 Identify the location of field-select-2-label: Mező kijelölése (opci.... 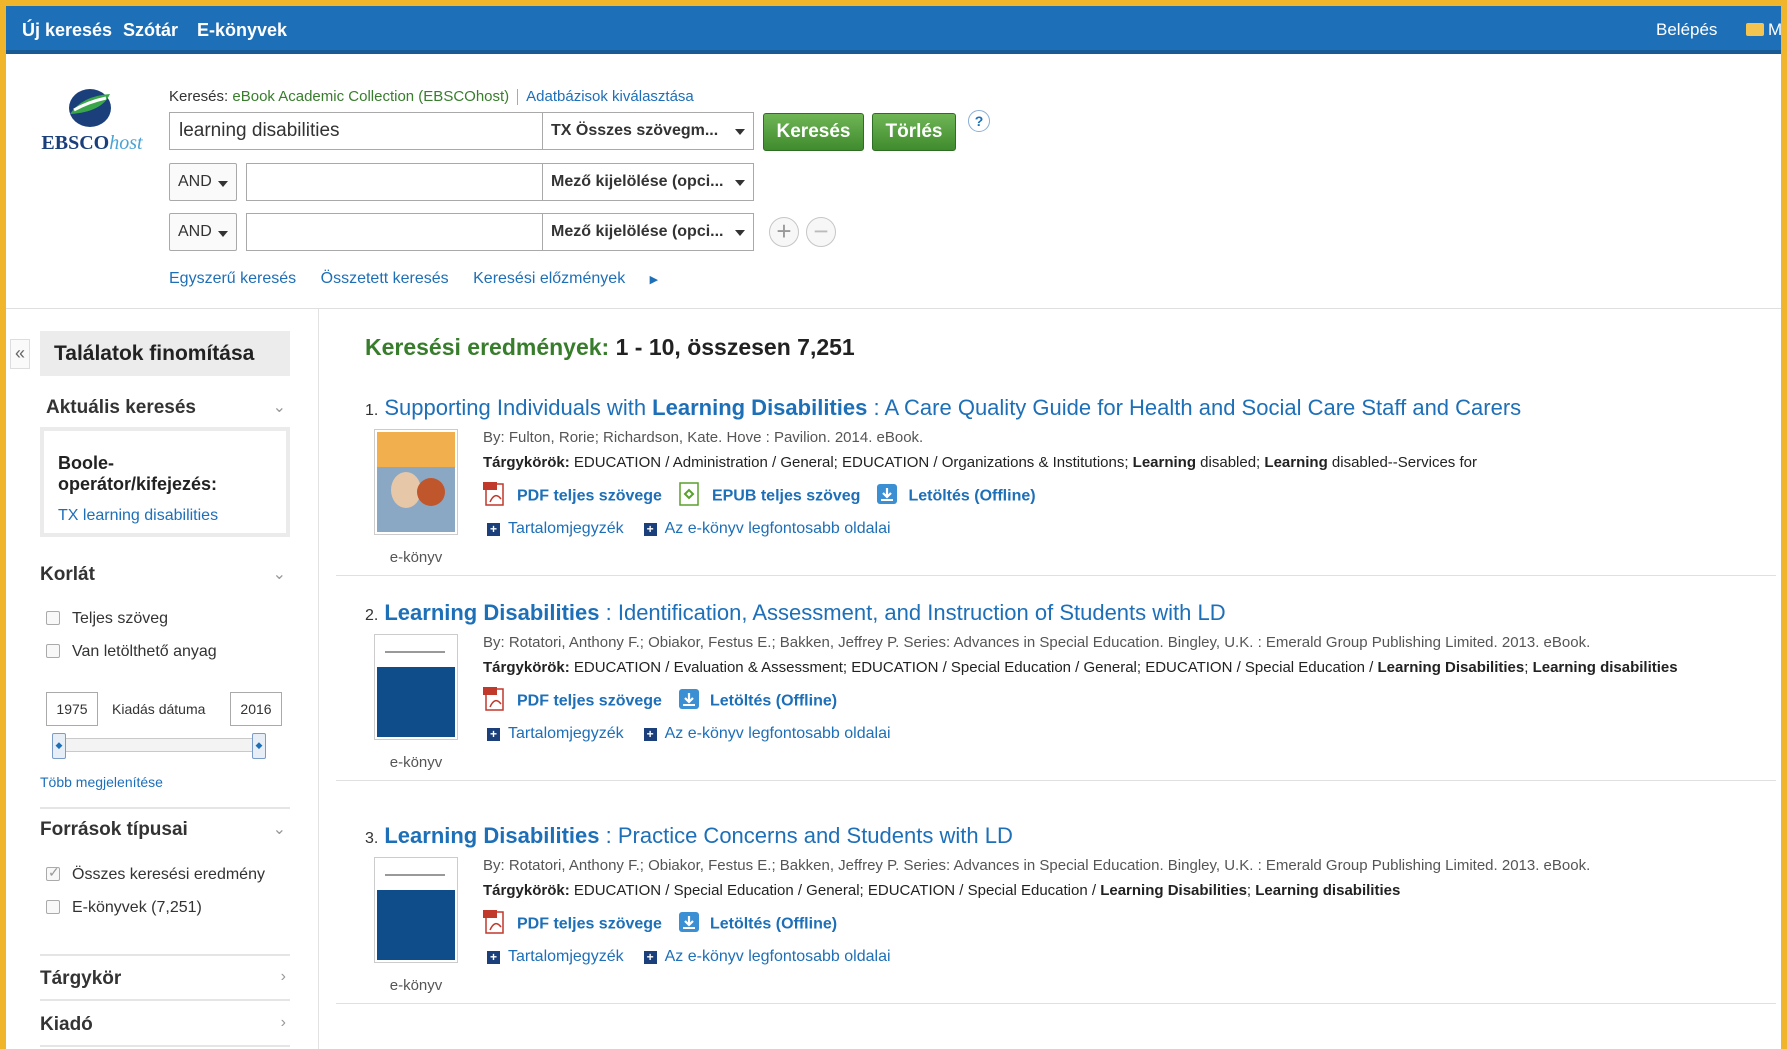
(637, 181).